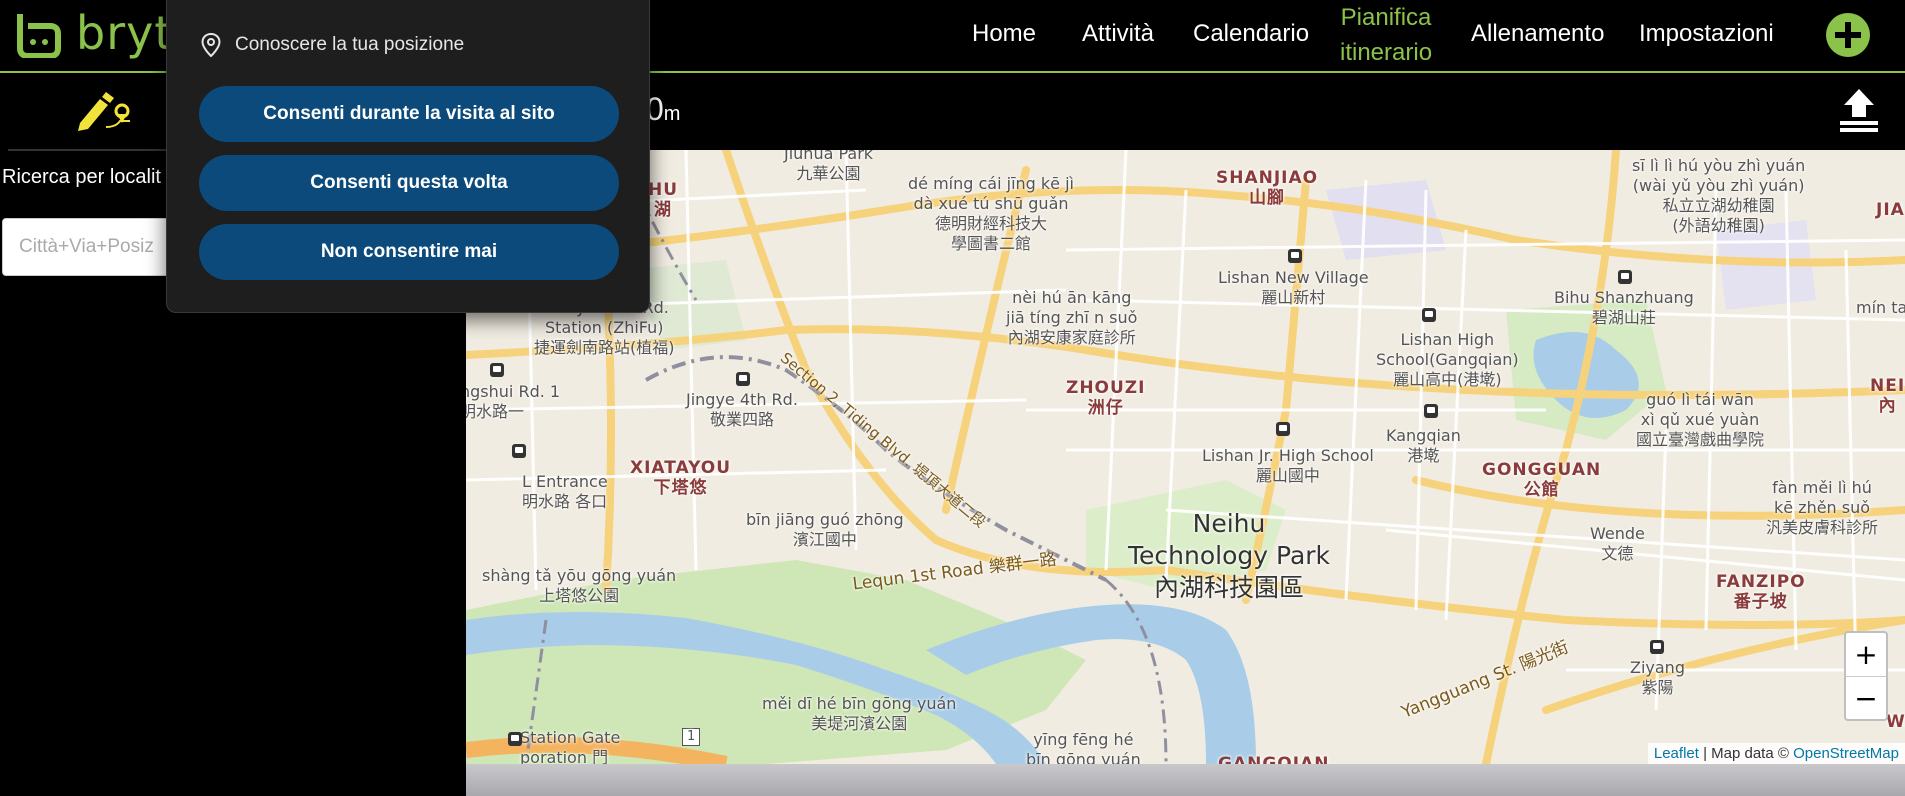  What do you see at coordinates (1880, 307) in the screenshot?
I see `map-label: mín ta` at bounding box center [1880, 307].